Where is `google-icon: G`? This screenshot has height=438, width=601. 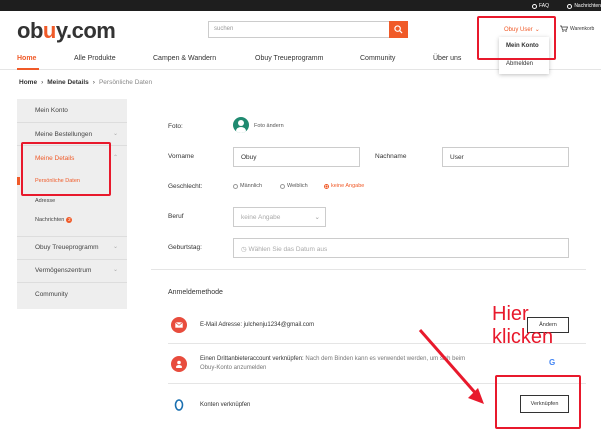 google-icon: G is located at coordinates (552, 362).